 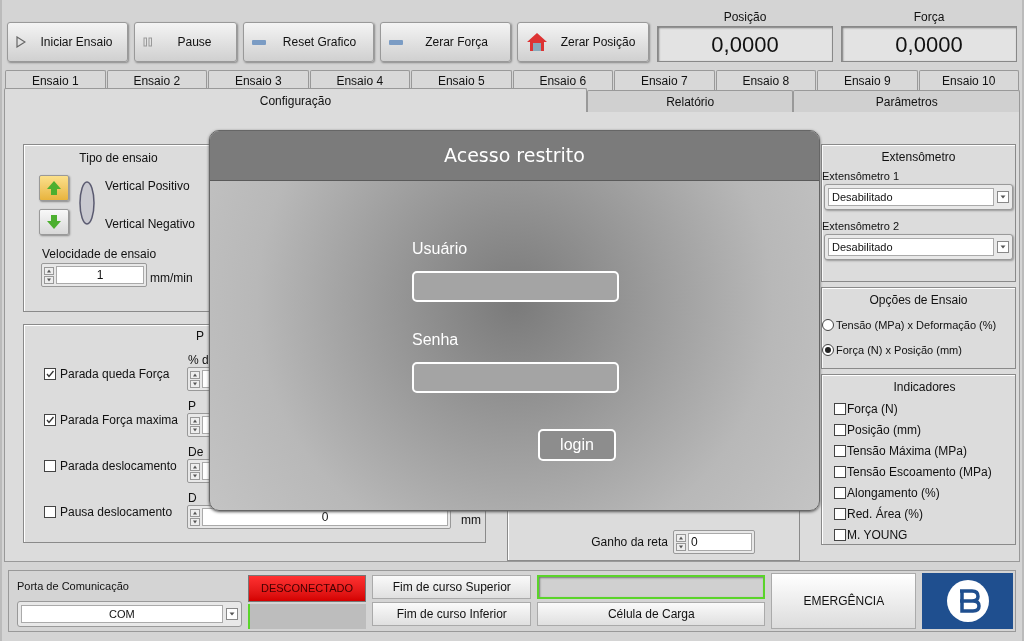 What do you see at coordinates (99, 254) in the screenshot?
I see `speed-label: Velocidade de ensaio` at bounding box center [99, 254].